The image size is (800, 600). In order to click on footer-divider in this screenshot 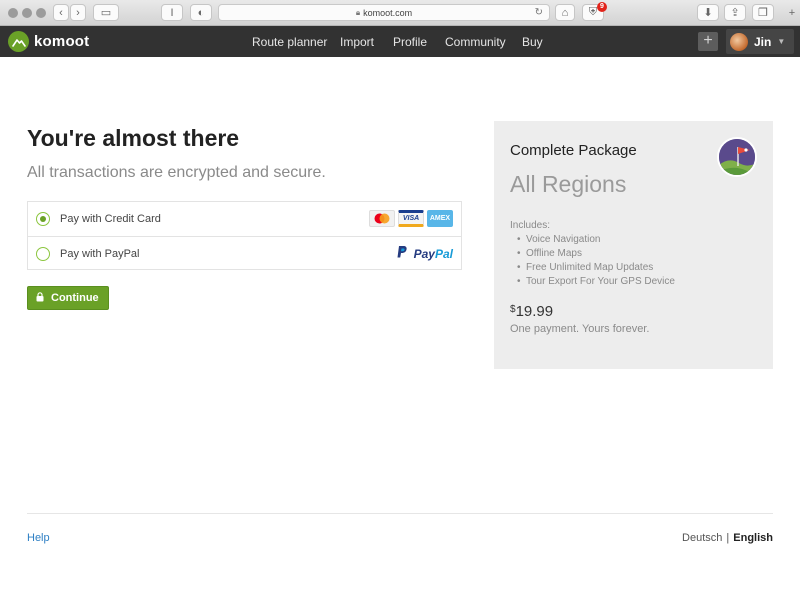, I will do `click(400, 513)`.